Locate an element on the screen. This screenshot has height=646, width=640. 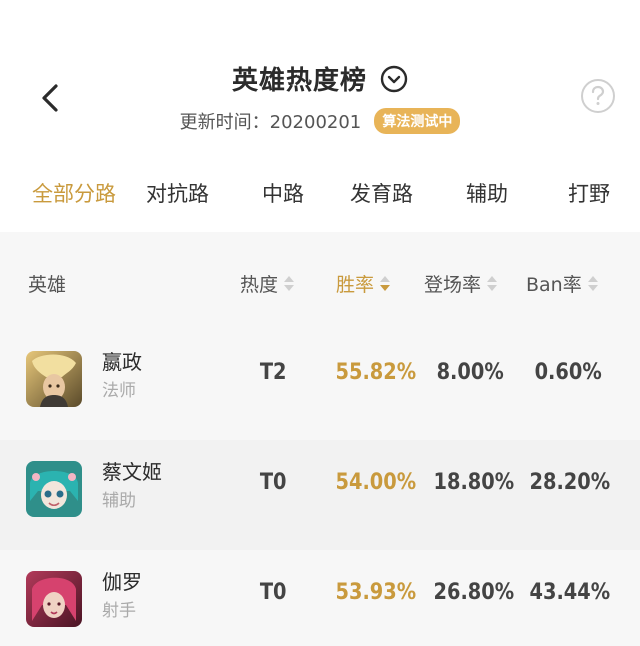
hero-name: 伽罗 is located at coordinates (122, 582).